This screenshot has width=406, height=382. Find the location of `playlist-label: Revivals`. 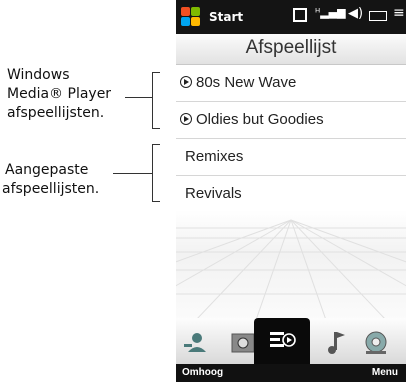

playlist-label: Revivals is located at coordinates (213, 193).